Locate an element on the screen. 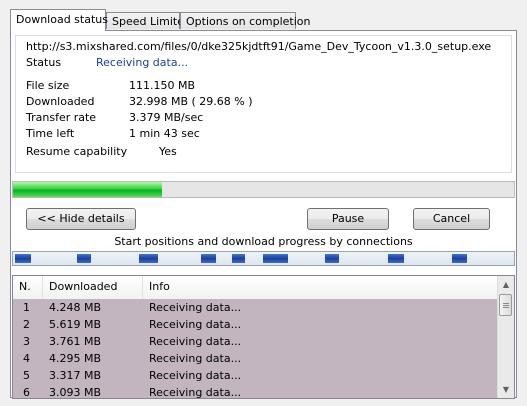 This screenshot has width=527, height=406. row-downloaded: 3.317 MB is located at coordinates (75, 375).